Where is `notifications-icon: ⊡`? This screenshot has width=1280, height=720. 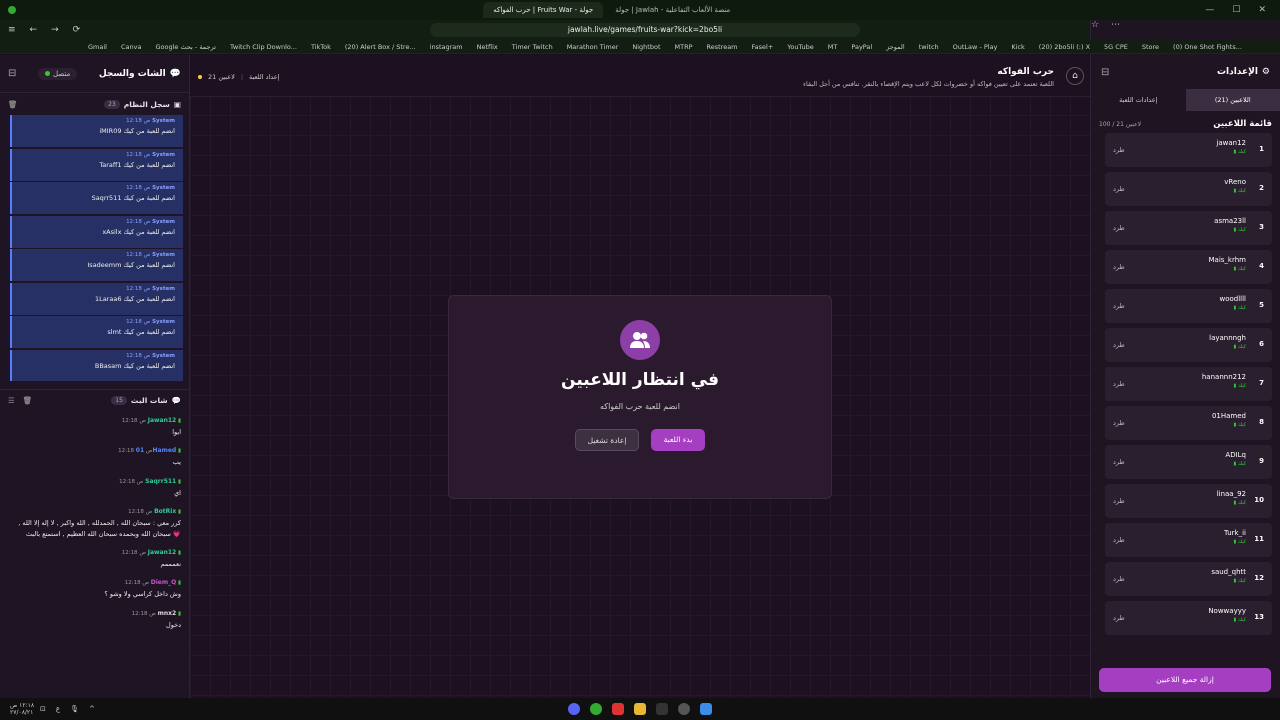 notifications-icon: ⊡ is located at coordinates (43, 709).